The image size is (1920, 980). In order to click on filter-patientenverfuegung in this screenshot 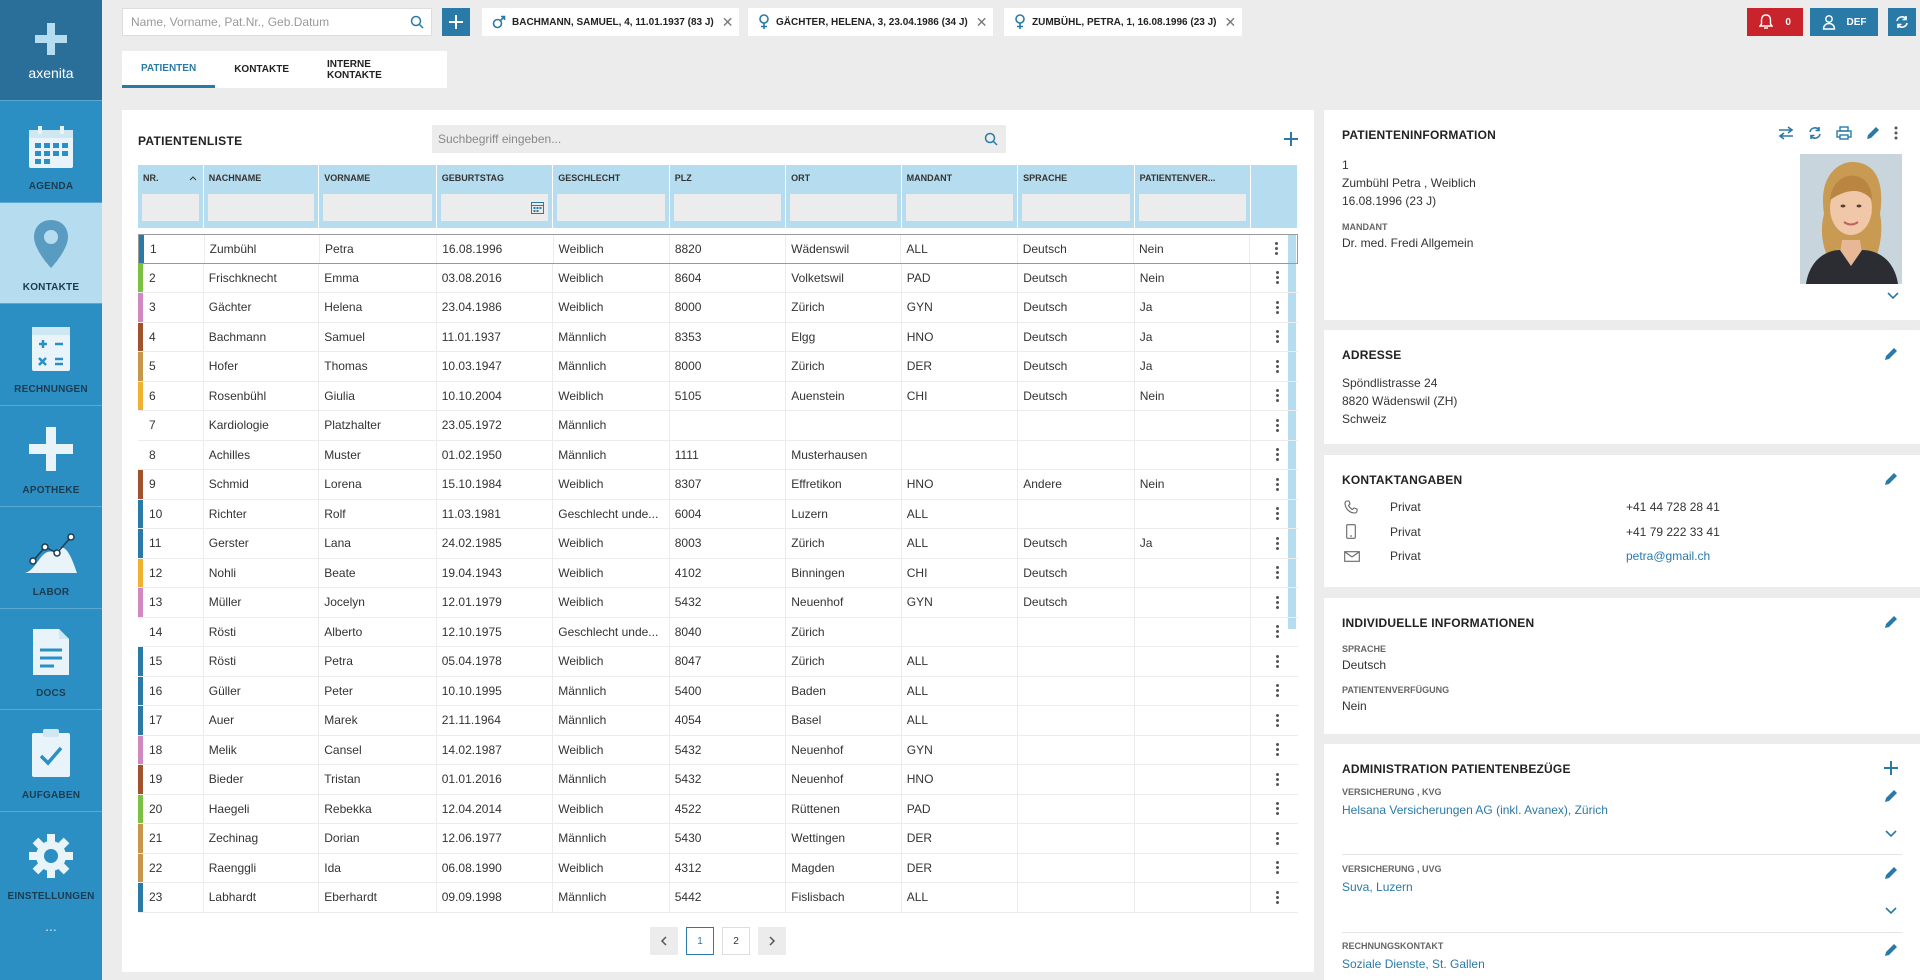, I will do `click(1192, 207)`.